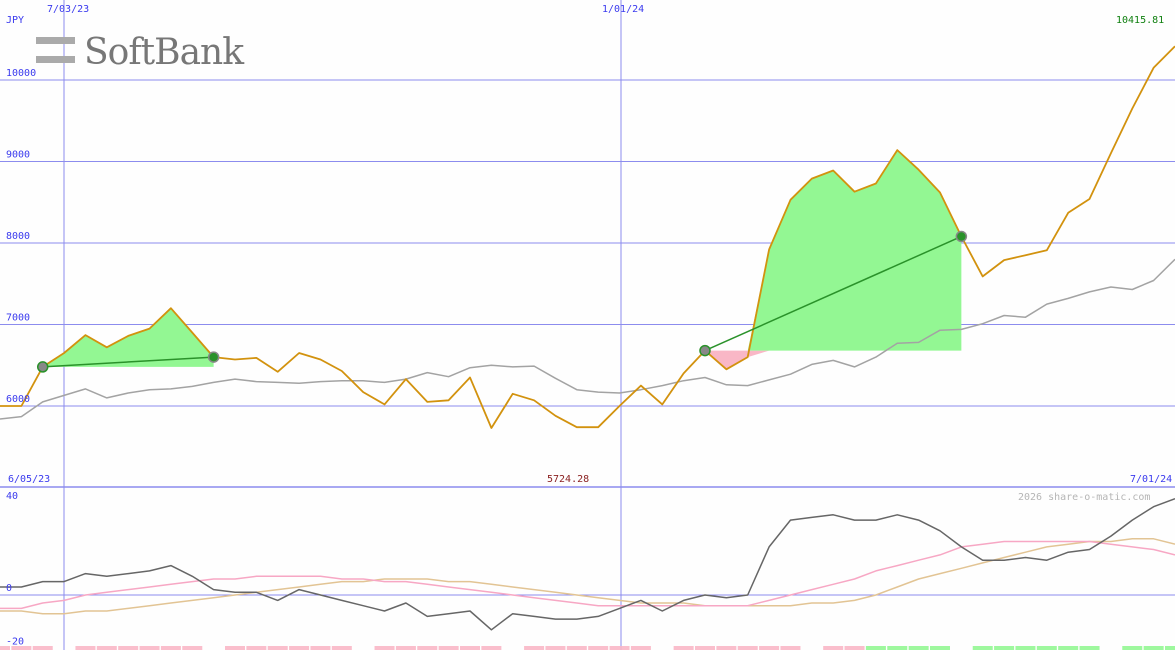 The width and height of the screenshot is (1175, 654). I want to click on y-tick-label-8000: 8000, so click(18, 236).